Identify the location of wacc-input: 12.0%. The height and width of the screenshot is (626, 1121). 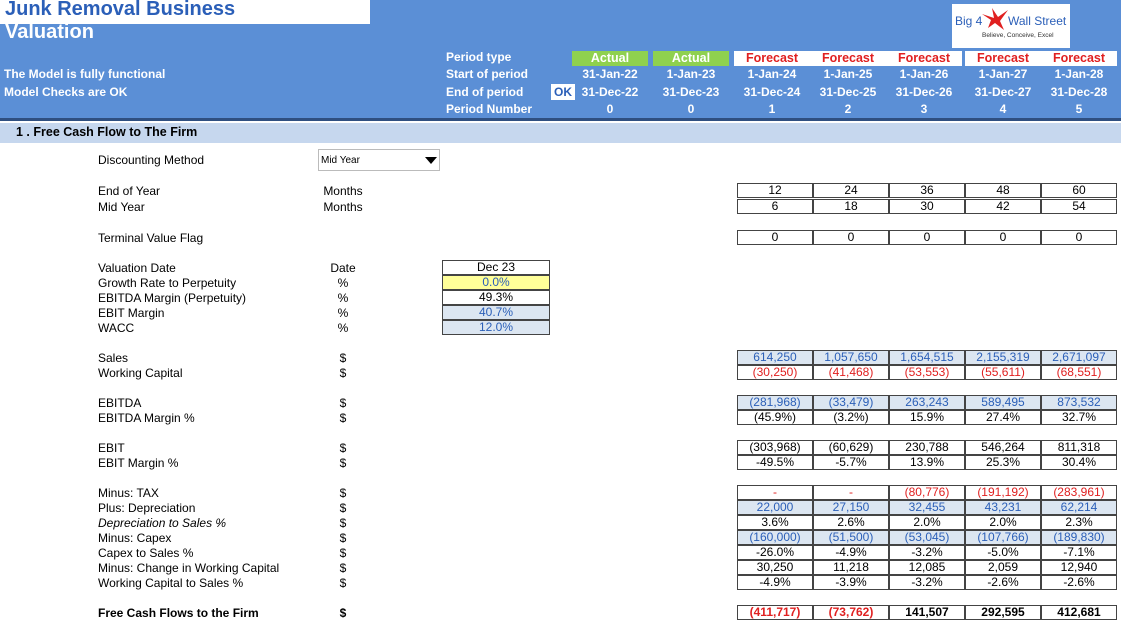
(496, 327).